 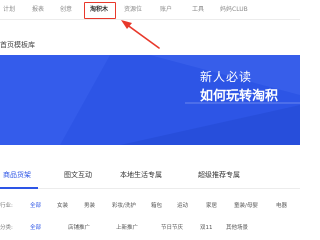 I want to click on nav-item-resource-slot: 资源位, so click(x=133, y=10).